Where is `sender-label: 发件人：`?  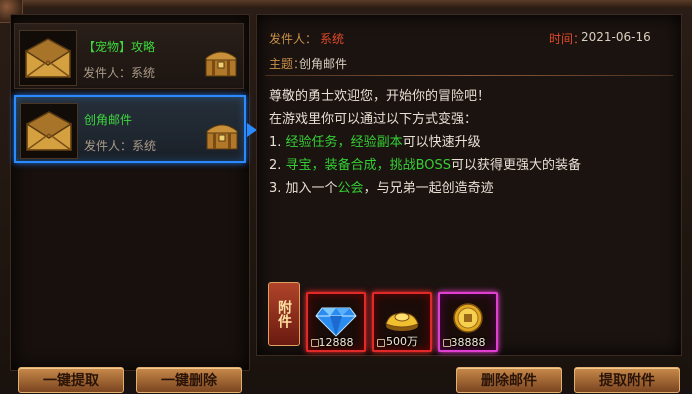
sender-label: 发件人： is located at coordinates (293, 39).